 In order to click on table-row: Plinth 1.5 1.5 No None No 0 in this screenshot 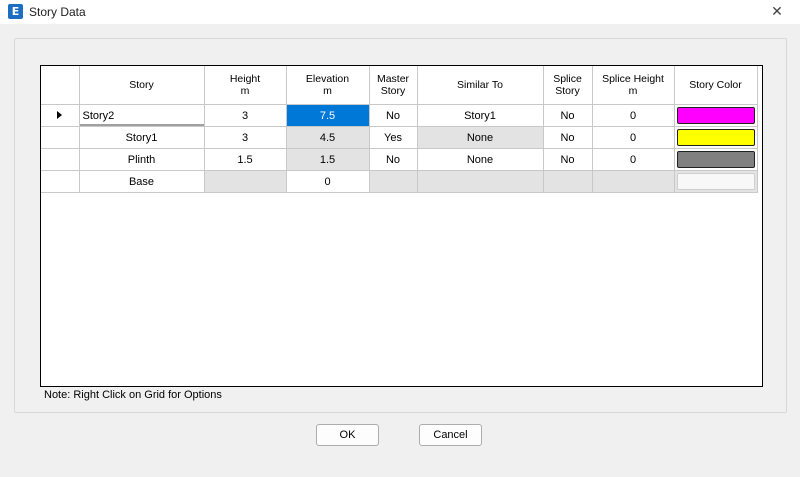, I will do `click(399, 159)`.